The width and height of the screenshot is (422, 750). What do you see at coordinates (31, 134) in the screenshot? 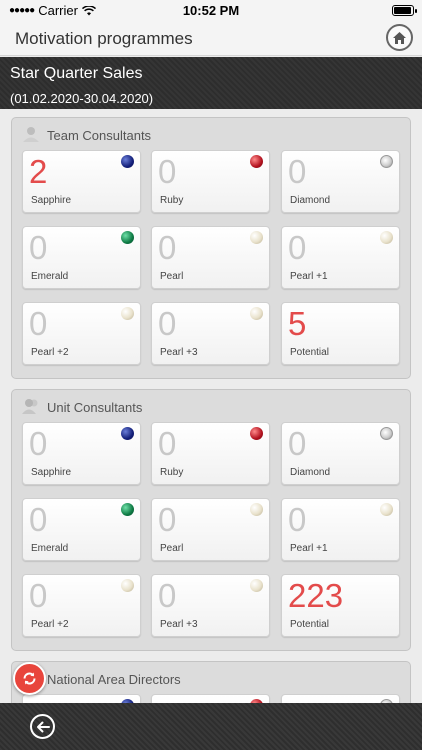
I see `person-icon` at bounding box center [31, 134].